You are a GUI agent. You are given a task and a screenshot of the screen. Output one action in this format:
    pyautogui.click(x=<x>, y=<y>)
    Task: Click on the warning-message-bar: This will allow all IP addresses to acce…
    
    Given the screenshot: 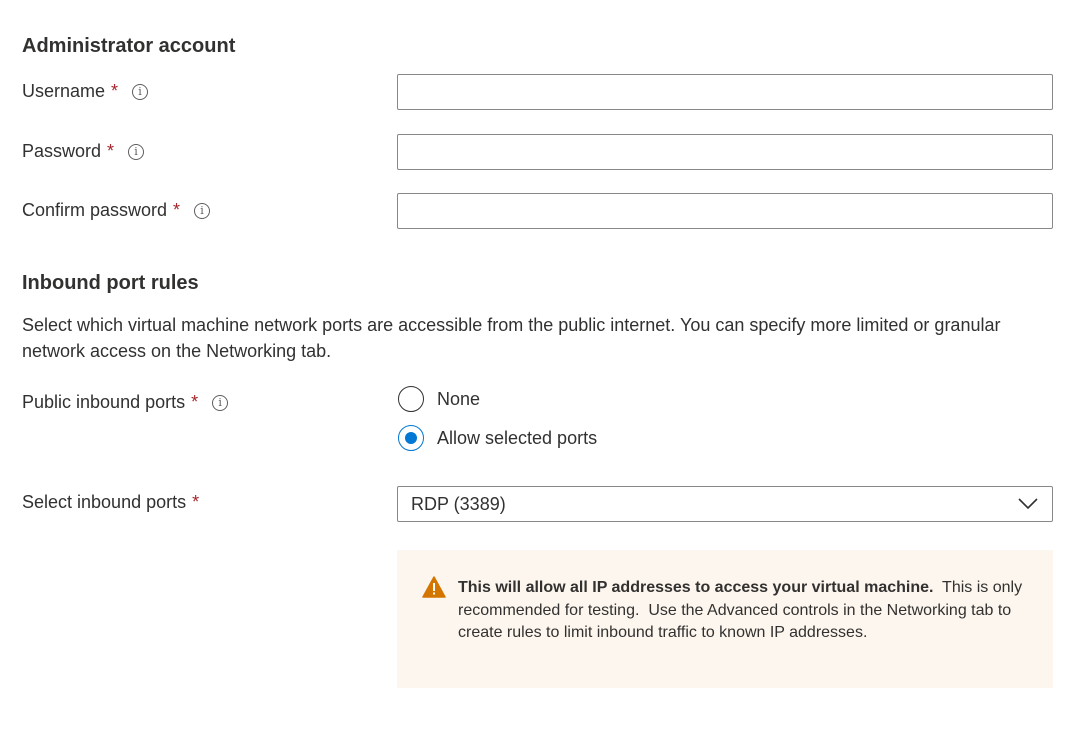 What is the action you would take?
    pyautogui.click(x=725, y=619)
    